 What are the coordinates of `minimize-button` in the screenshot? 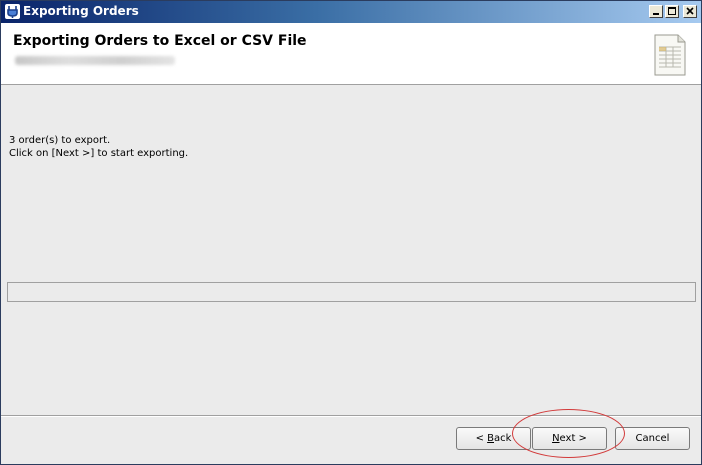 It's located at (656, 11).